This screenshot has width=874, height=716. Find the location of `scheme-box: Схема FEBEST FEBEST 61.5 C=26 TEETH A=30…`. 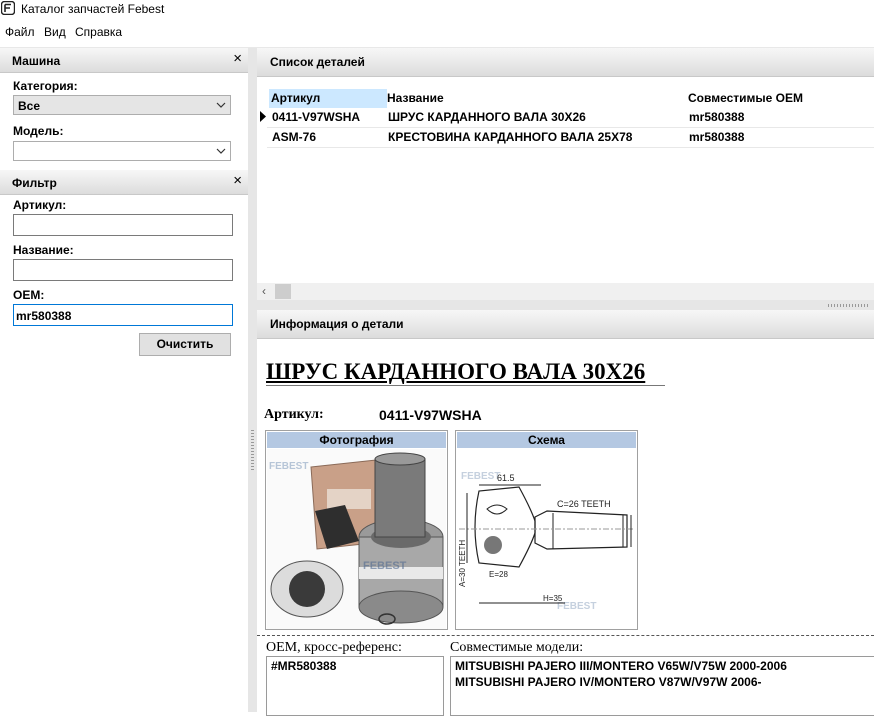

scheme-box: Схема FEBEST FEBEST 61.5 C=26 TEETH A=30… is located at coordinates (546, 530).